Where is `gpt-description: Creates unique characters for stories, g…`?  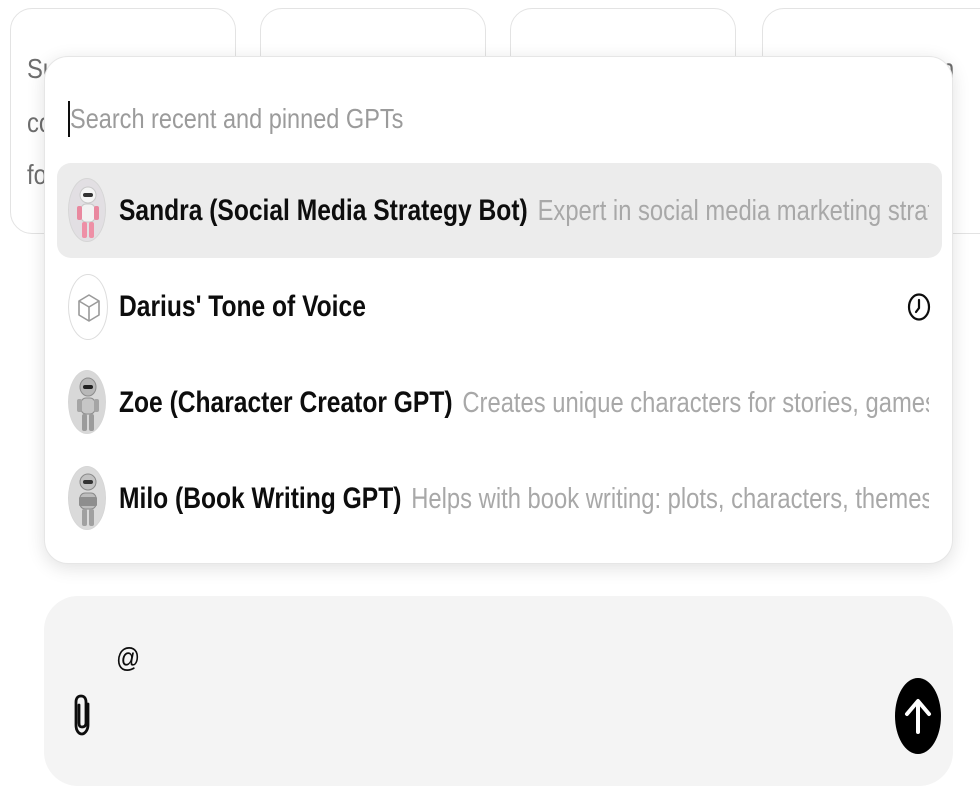 gpt-description: Creates unique characters for stories, g… is located at coordinates (695, 403).